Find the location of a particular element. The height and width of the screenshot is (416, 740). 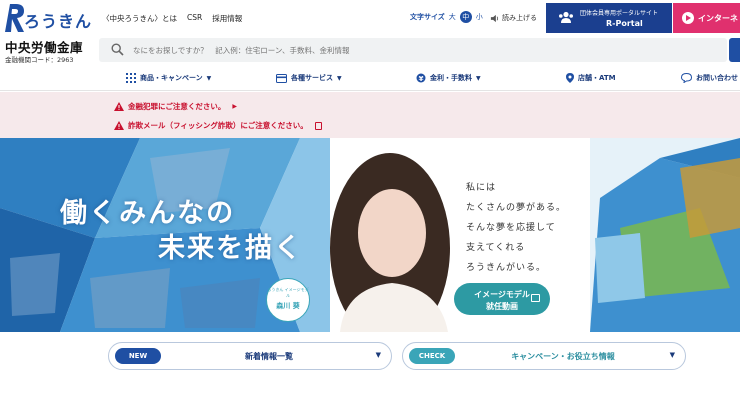

rportal-label: R-Portal is located at coordinates (624, 23).